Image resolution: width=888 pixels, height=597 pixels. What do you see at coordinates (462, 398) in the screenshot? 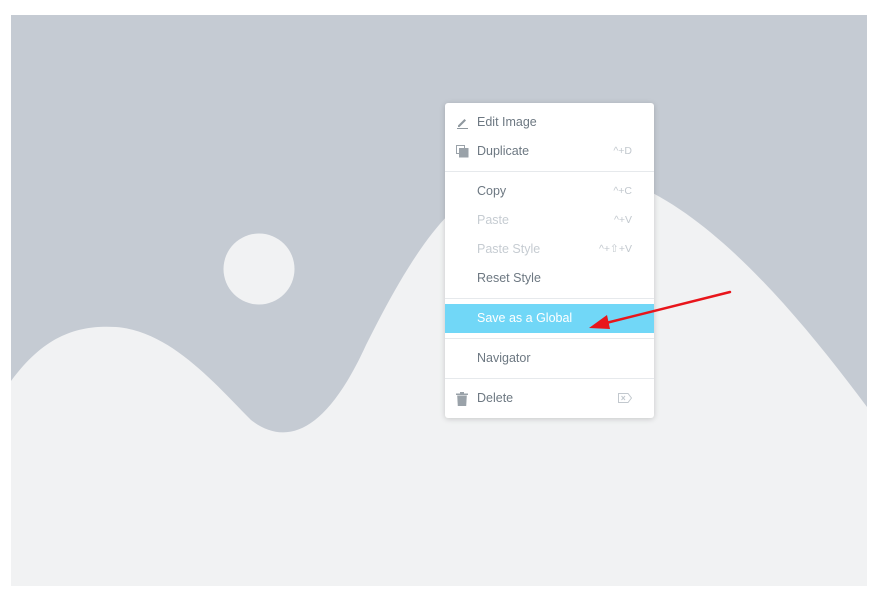
I see `trash-icon` at bounding box center [462, 398].